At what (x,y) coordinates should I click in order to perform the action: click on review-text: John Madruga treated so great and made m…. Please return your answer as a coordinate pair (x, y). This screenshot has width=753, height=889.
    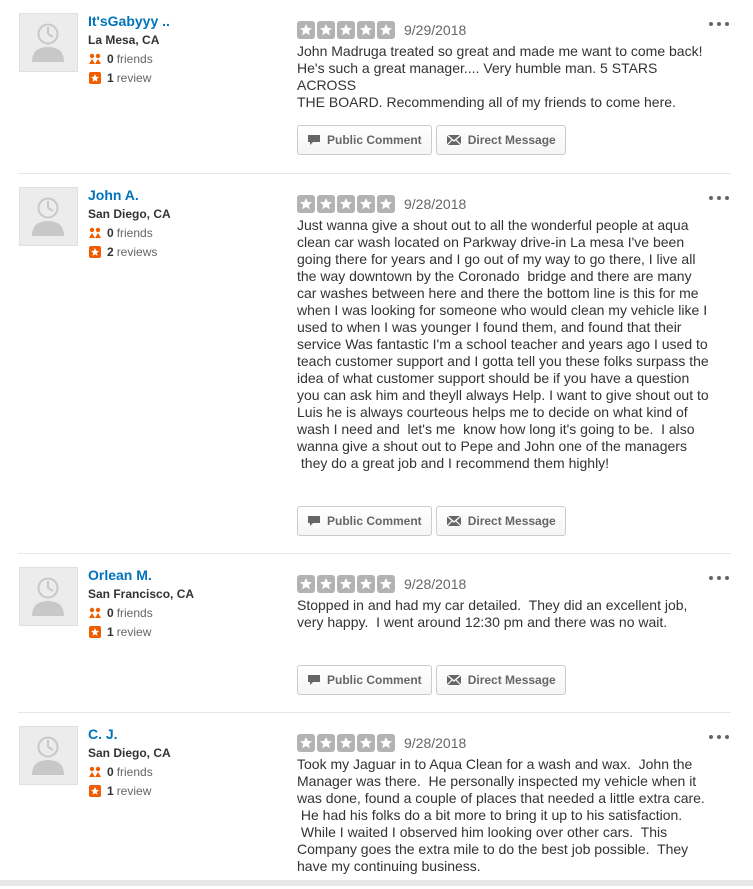
    Looking at the image, I should click on (500, 76).